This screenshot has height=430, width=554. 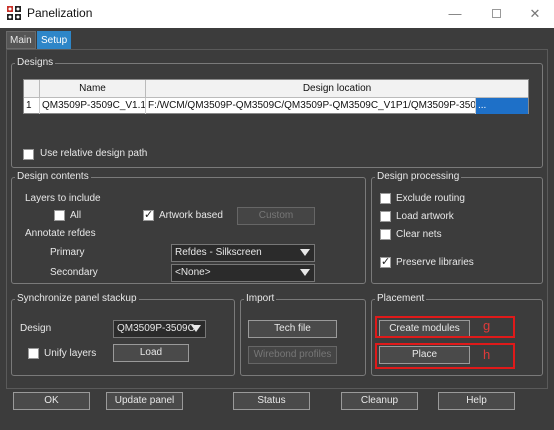 I want to click on secondary-refdes-select: <None>, so click(x=243, y=273).